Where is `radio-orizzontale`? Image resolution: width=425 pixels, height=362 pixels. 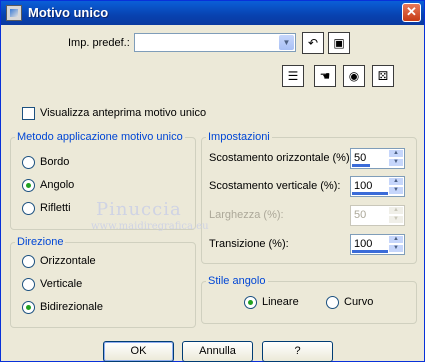
radio-orizzontale is located at coordinates (28, 261).